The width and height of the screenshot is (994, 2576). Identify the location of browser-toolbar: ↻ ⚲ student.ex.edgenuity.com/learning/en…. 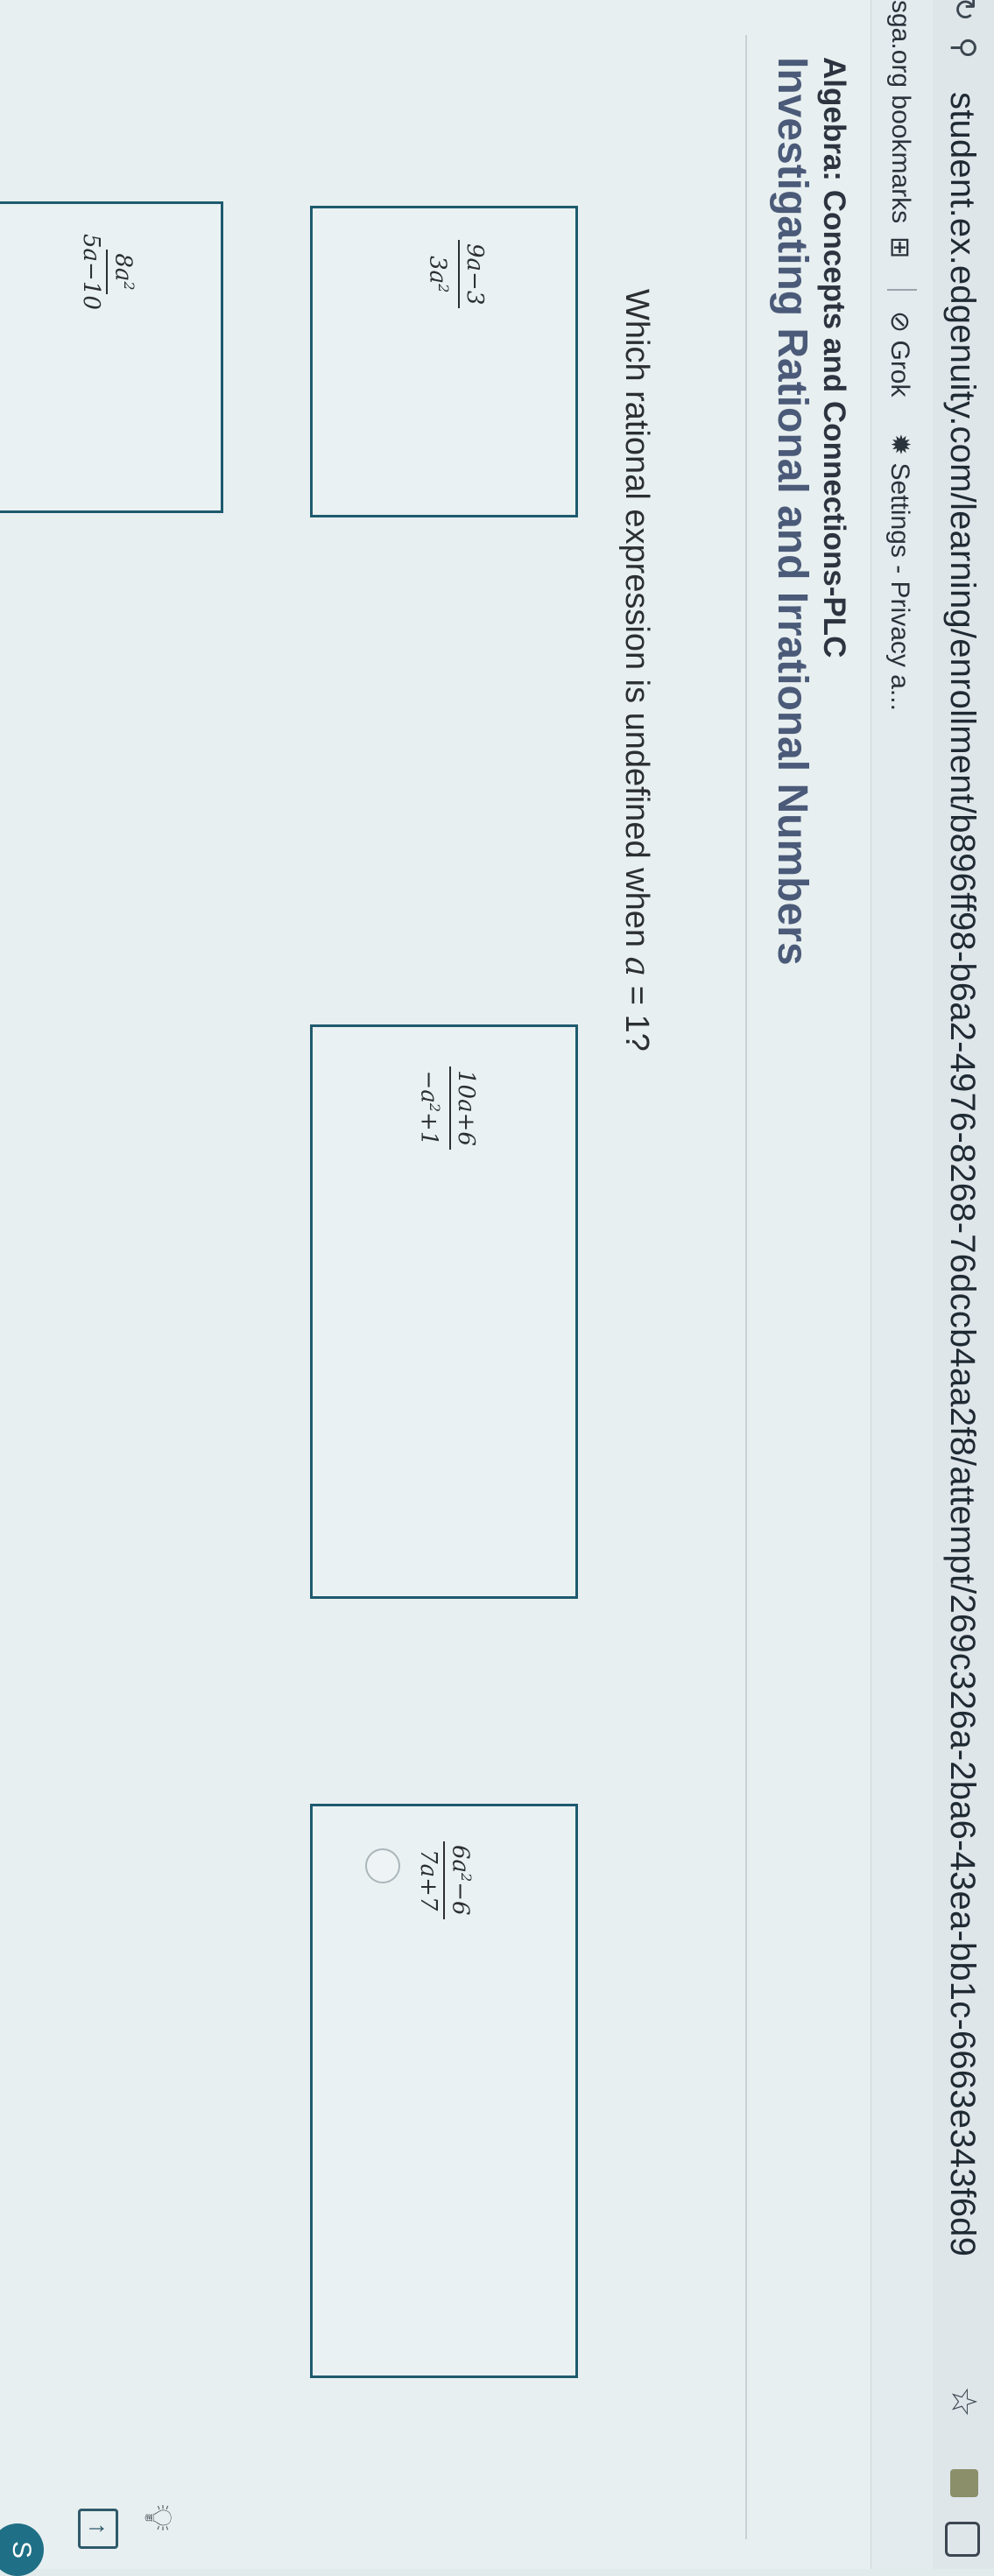
(963, 1284).